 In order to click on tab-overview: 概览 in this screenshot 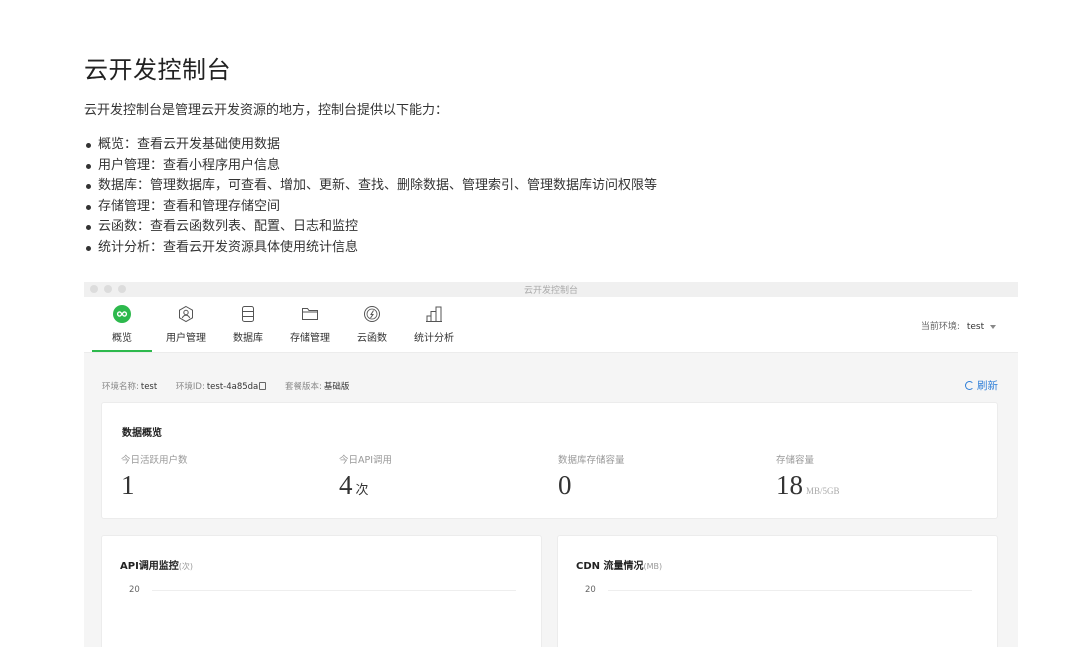, I will do `click(122, 329)`.